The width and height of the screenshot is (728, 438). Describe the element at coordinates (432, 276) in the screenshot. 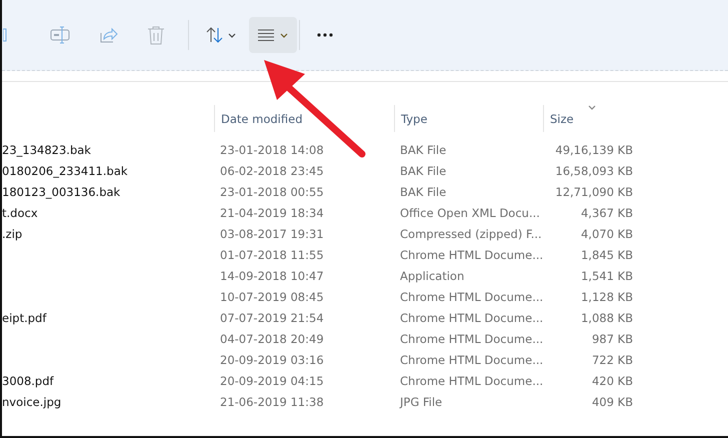

I see `type-cell-text: Application` at that location.